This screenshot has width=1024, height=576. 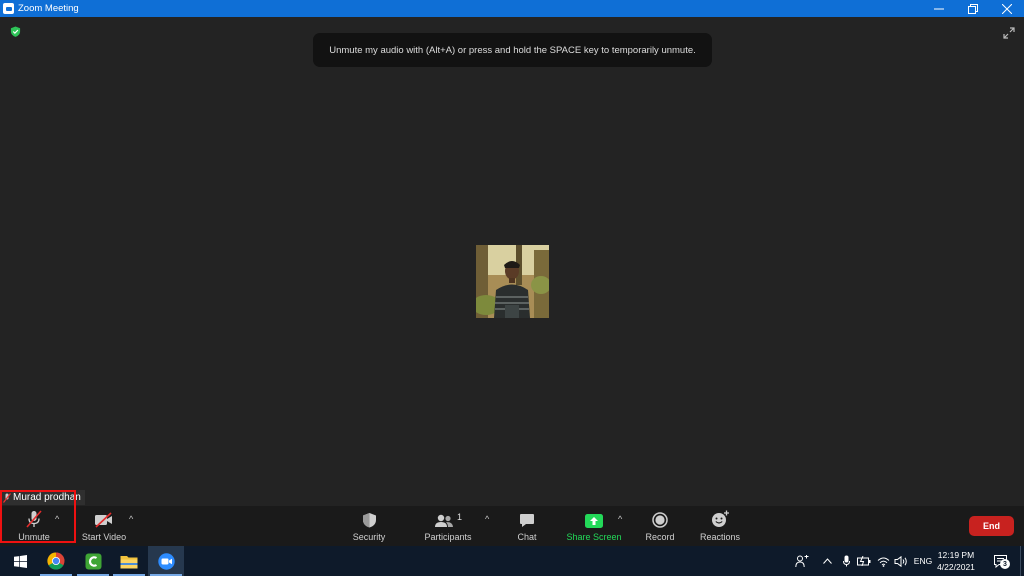 I want to click on tray-language: ENG, so click(x=923, y=561).